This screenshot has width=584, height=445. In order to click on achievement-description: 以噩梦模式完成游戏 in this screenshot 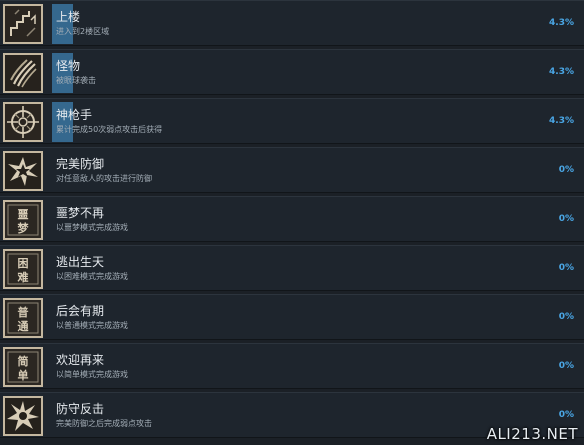, I will do `click(92, 227)`.